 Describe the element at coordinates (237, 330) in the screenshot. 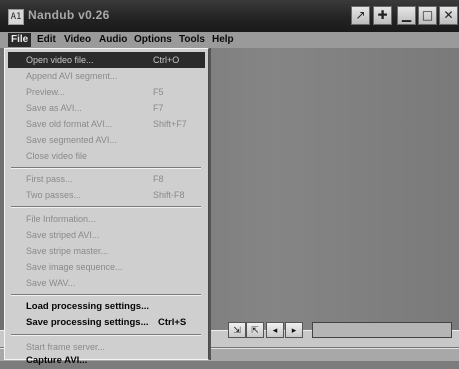

I see `mark-in-button: ⇲` at that location.